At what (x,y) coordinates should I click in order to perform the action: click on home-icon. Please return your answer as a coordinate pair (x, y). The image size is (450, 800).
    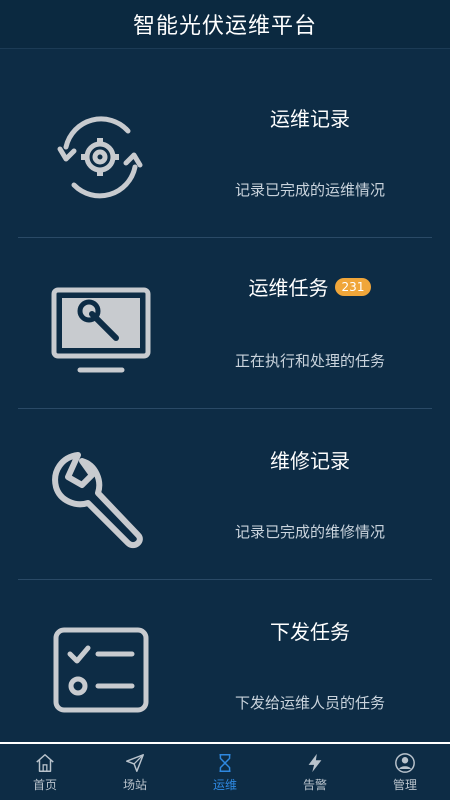
    Looking at the image, I should click on (45, 762).